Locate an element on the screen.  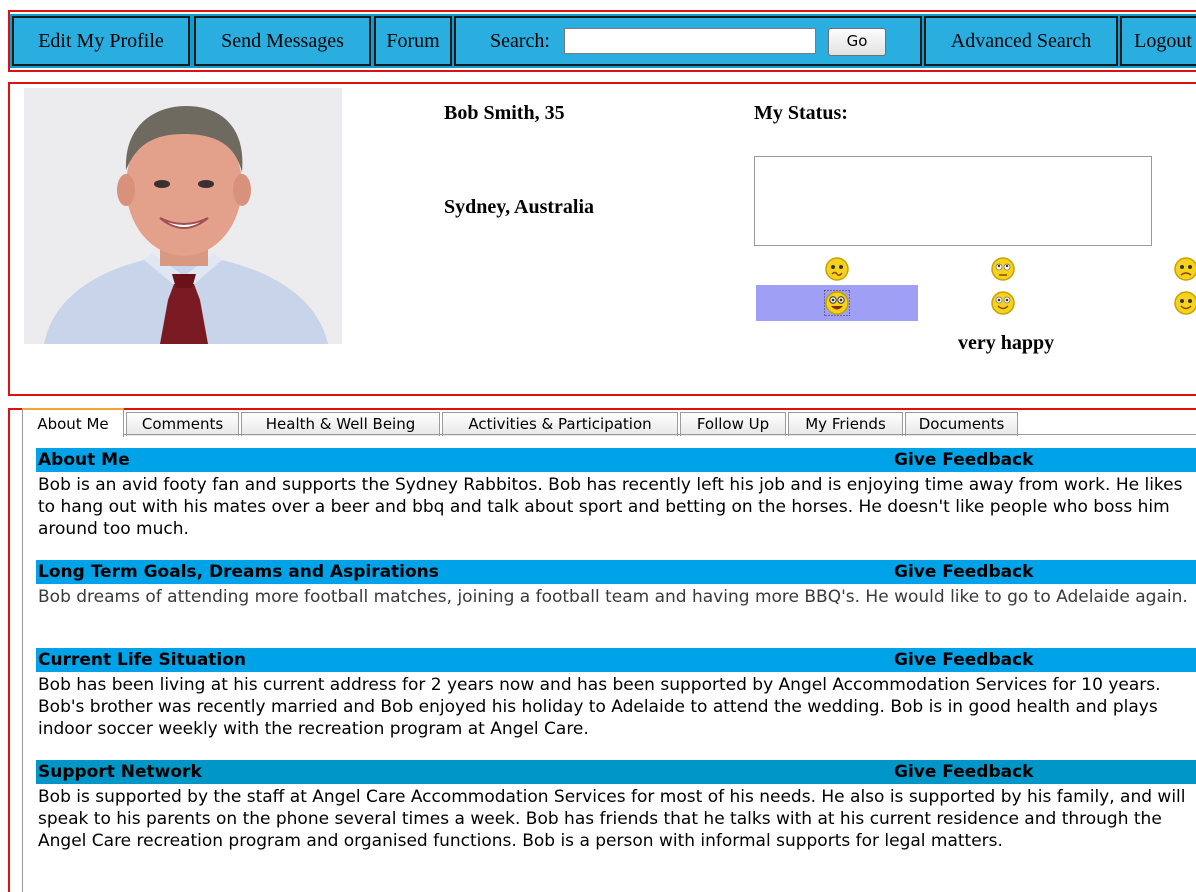
edit-profile-link: Edit My Profile is located at coordinates (101, 41).